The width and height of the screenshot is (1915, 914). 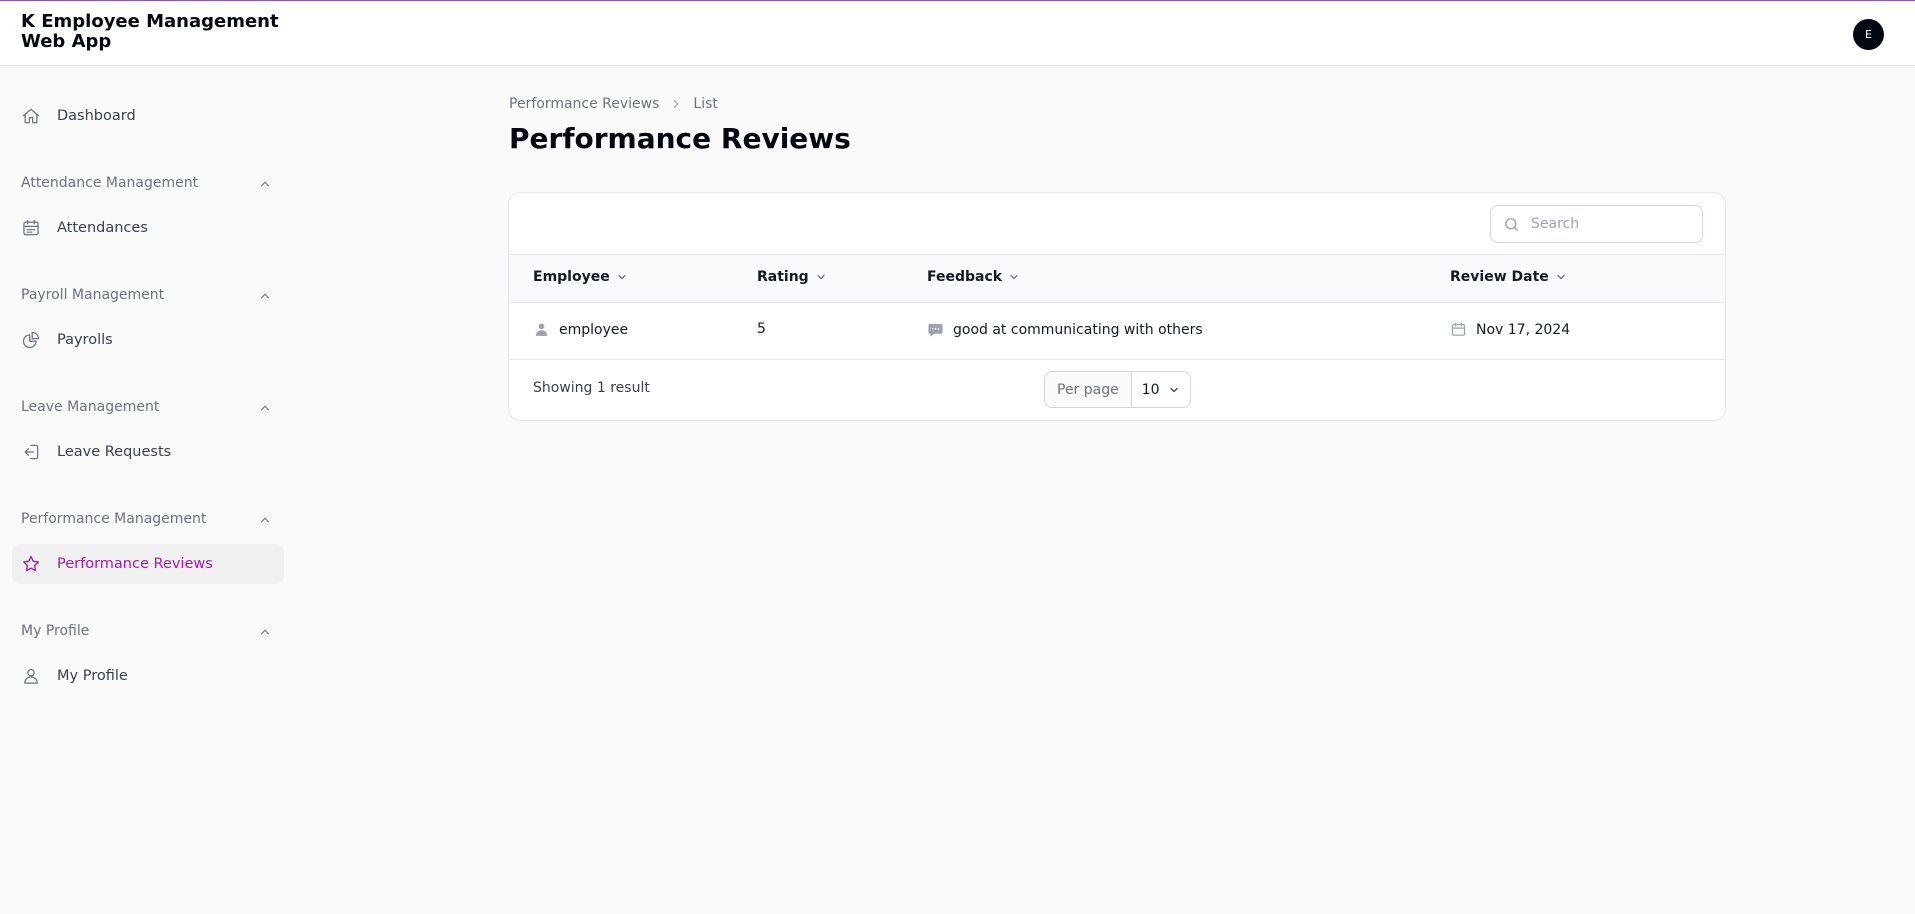 I want to click on column-header-employee: Employee, so click(x=580, y=277).